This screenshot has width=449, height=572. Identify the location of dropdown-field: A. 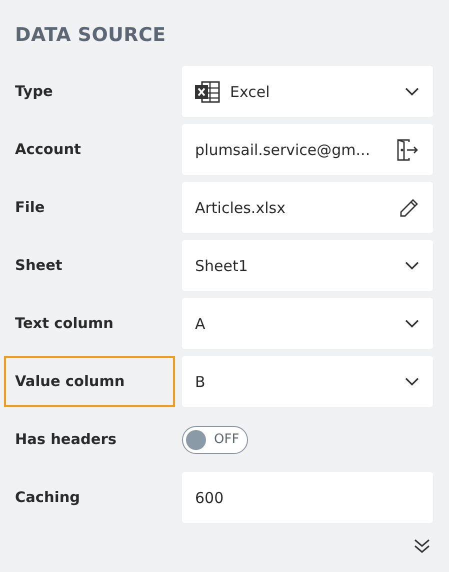
(307, 323).